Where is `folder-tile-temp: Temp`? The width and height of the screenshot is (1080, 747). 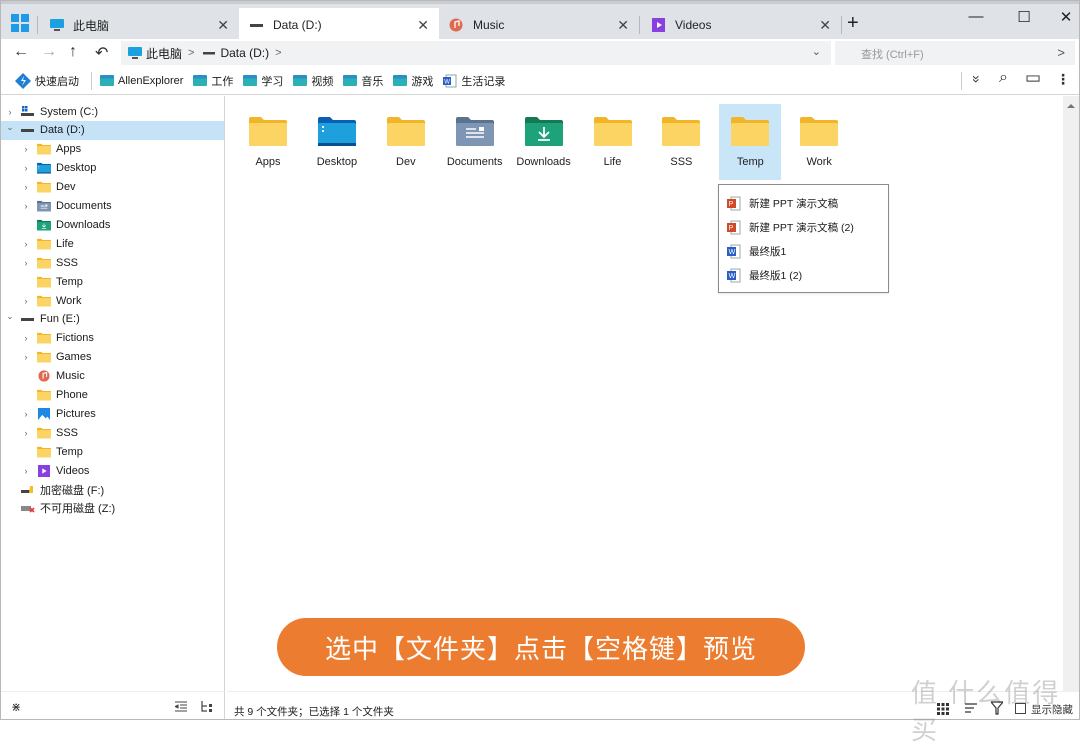
folder-tile-temp: Temp is located at coordinates (750, 142).